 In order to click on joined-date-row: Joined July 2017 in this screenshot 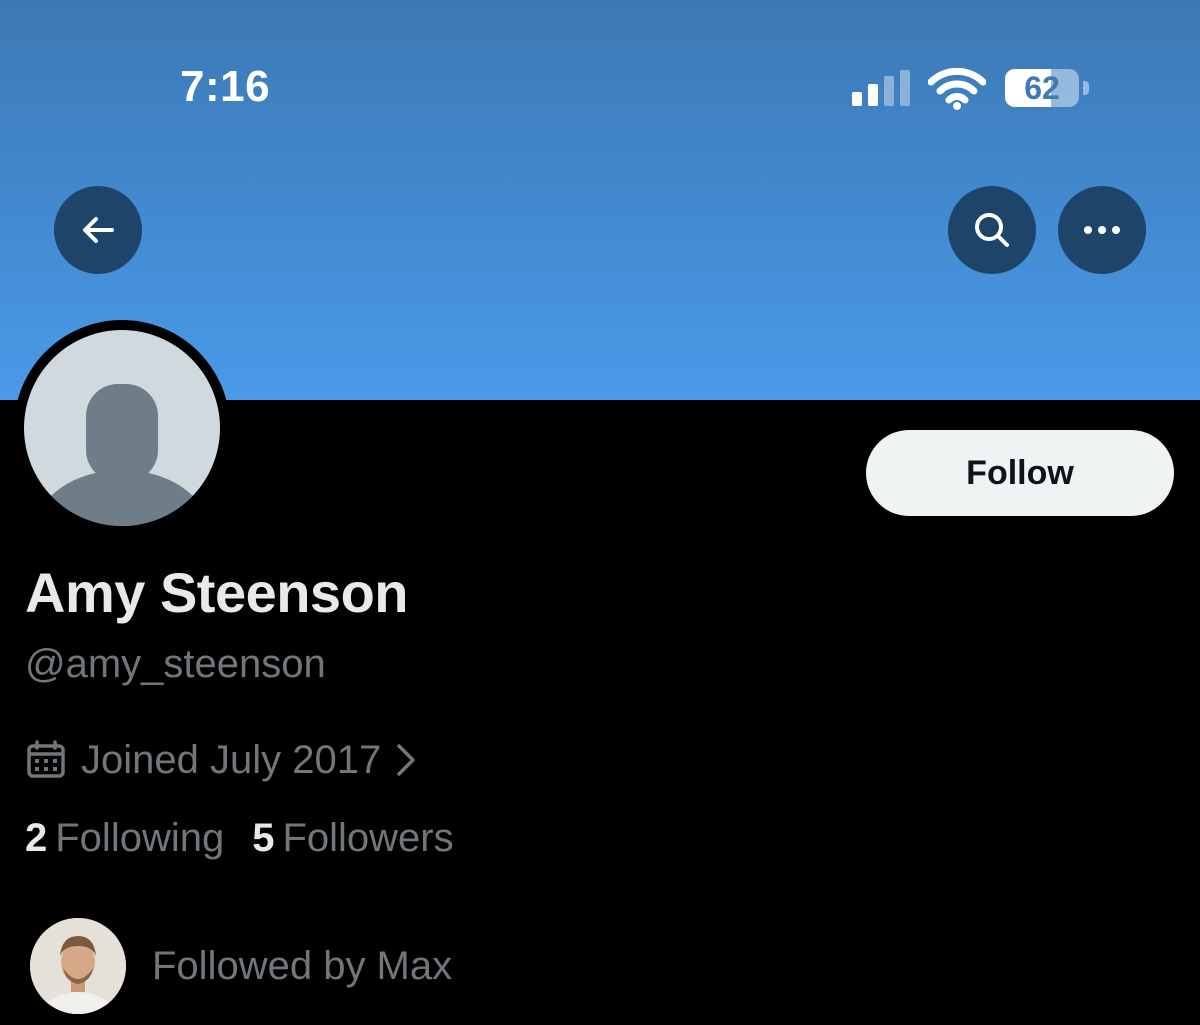, I will do `click(221, 760)`.